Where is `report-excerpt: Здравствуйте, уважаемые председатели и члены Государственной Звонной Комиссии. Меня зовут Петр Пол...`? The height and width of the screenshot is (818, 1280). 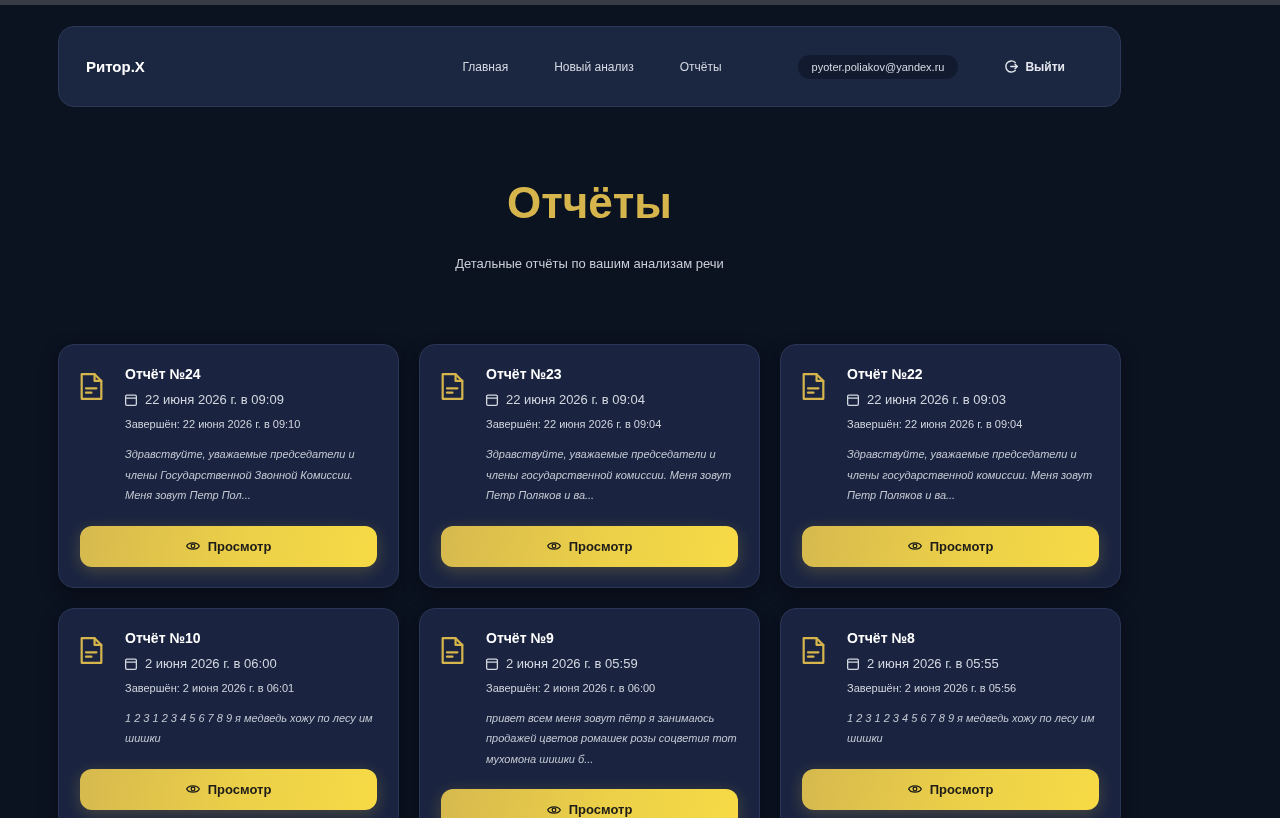
report-excerpt: Здравствуйте, уважаемые председатели и члены Государственной Звонной Комиссии. Меня зовут Петр Пол... is located at coordinates (240, 475).